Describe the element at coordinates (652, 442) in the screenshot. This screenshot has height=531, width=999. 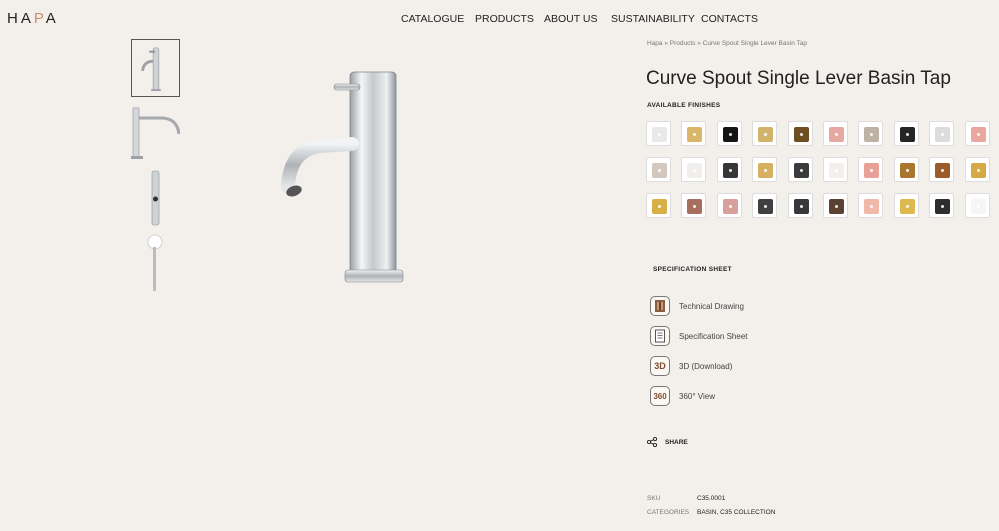
I see `share-icon` at that location.